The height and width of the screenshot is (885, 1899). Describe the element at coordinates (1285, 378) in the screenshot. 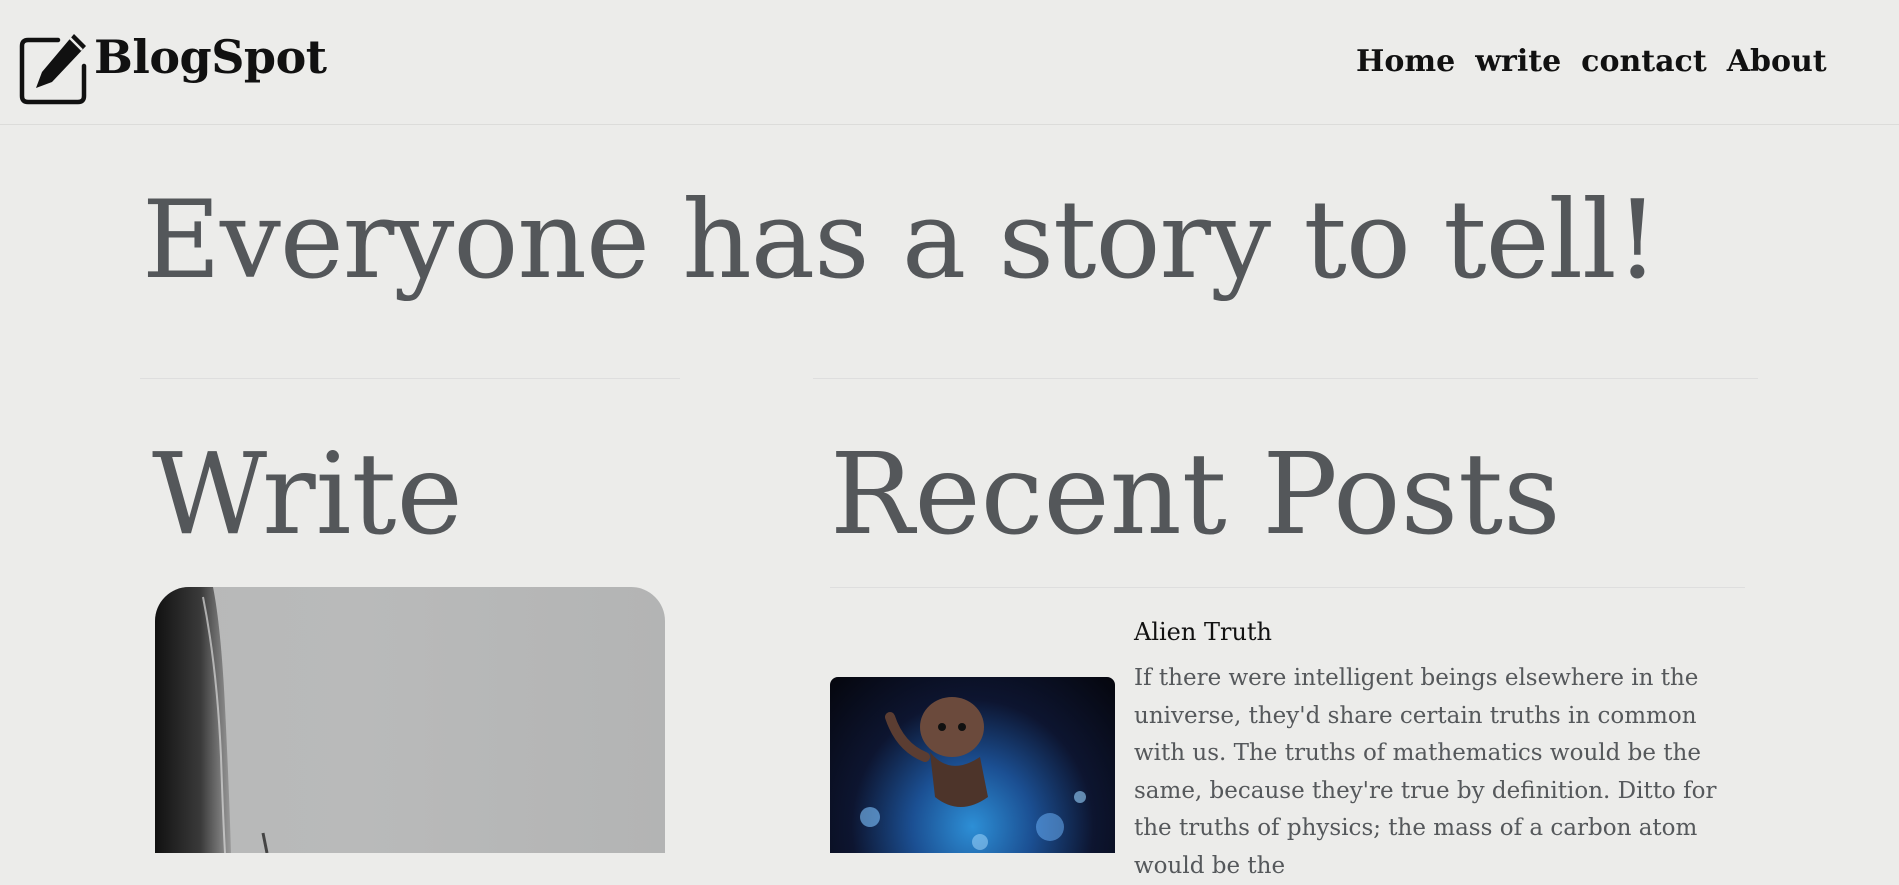

I see `posts-divider` at that location.